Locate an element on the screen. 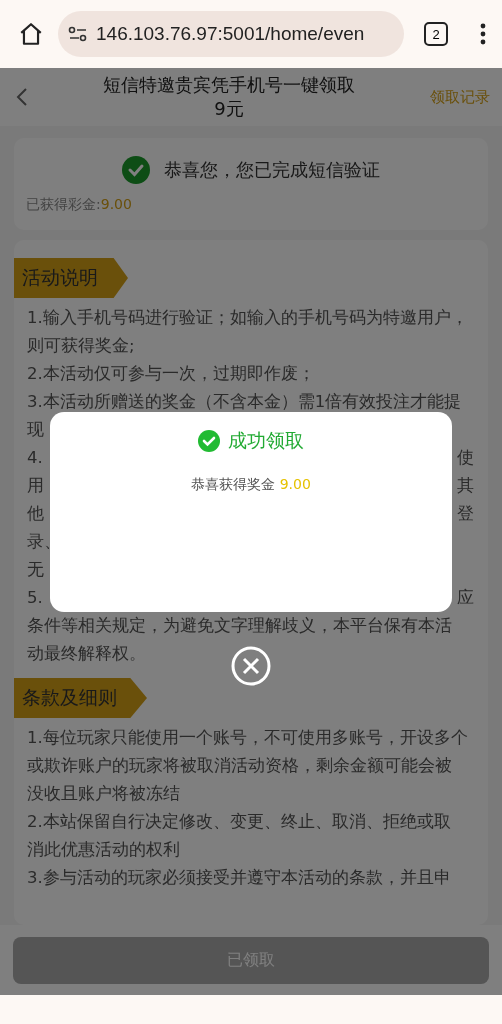  rule-text: 5. is located at coordinates (35, 598).